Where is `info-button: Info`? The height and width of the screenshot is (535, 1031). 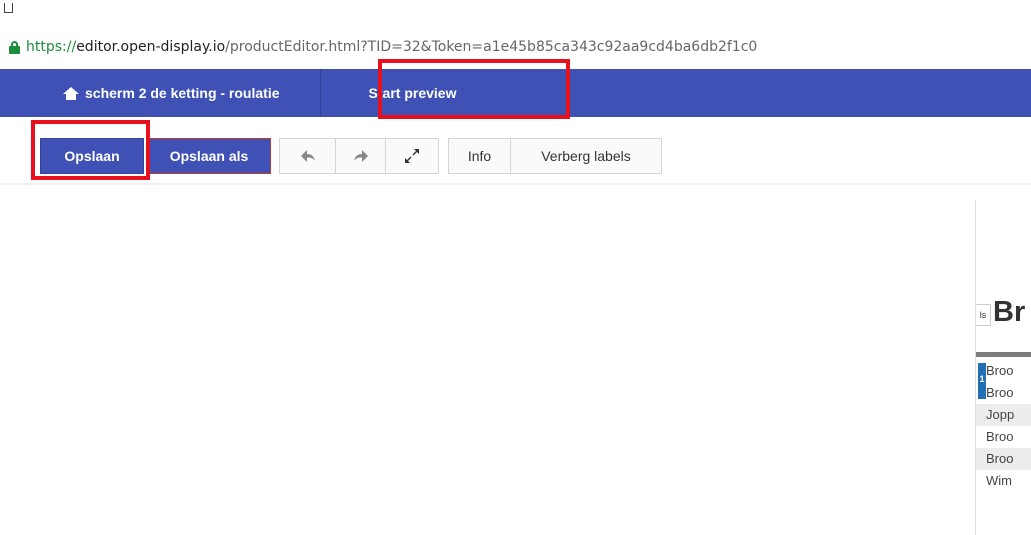
info-button: Info is located at coordinates (479, 156).